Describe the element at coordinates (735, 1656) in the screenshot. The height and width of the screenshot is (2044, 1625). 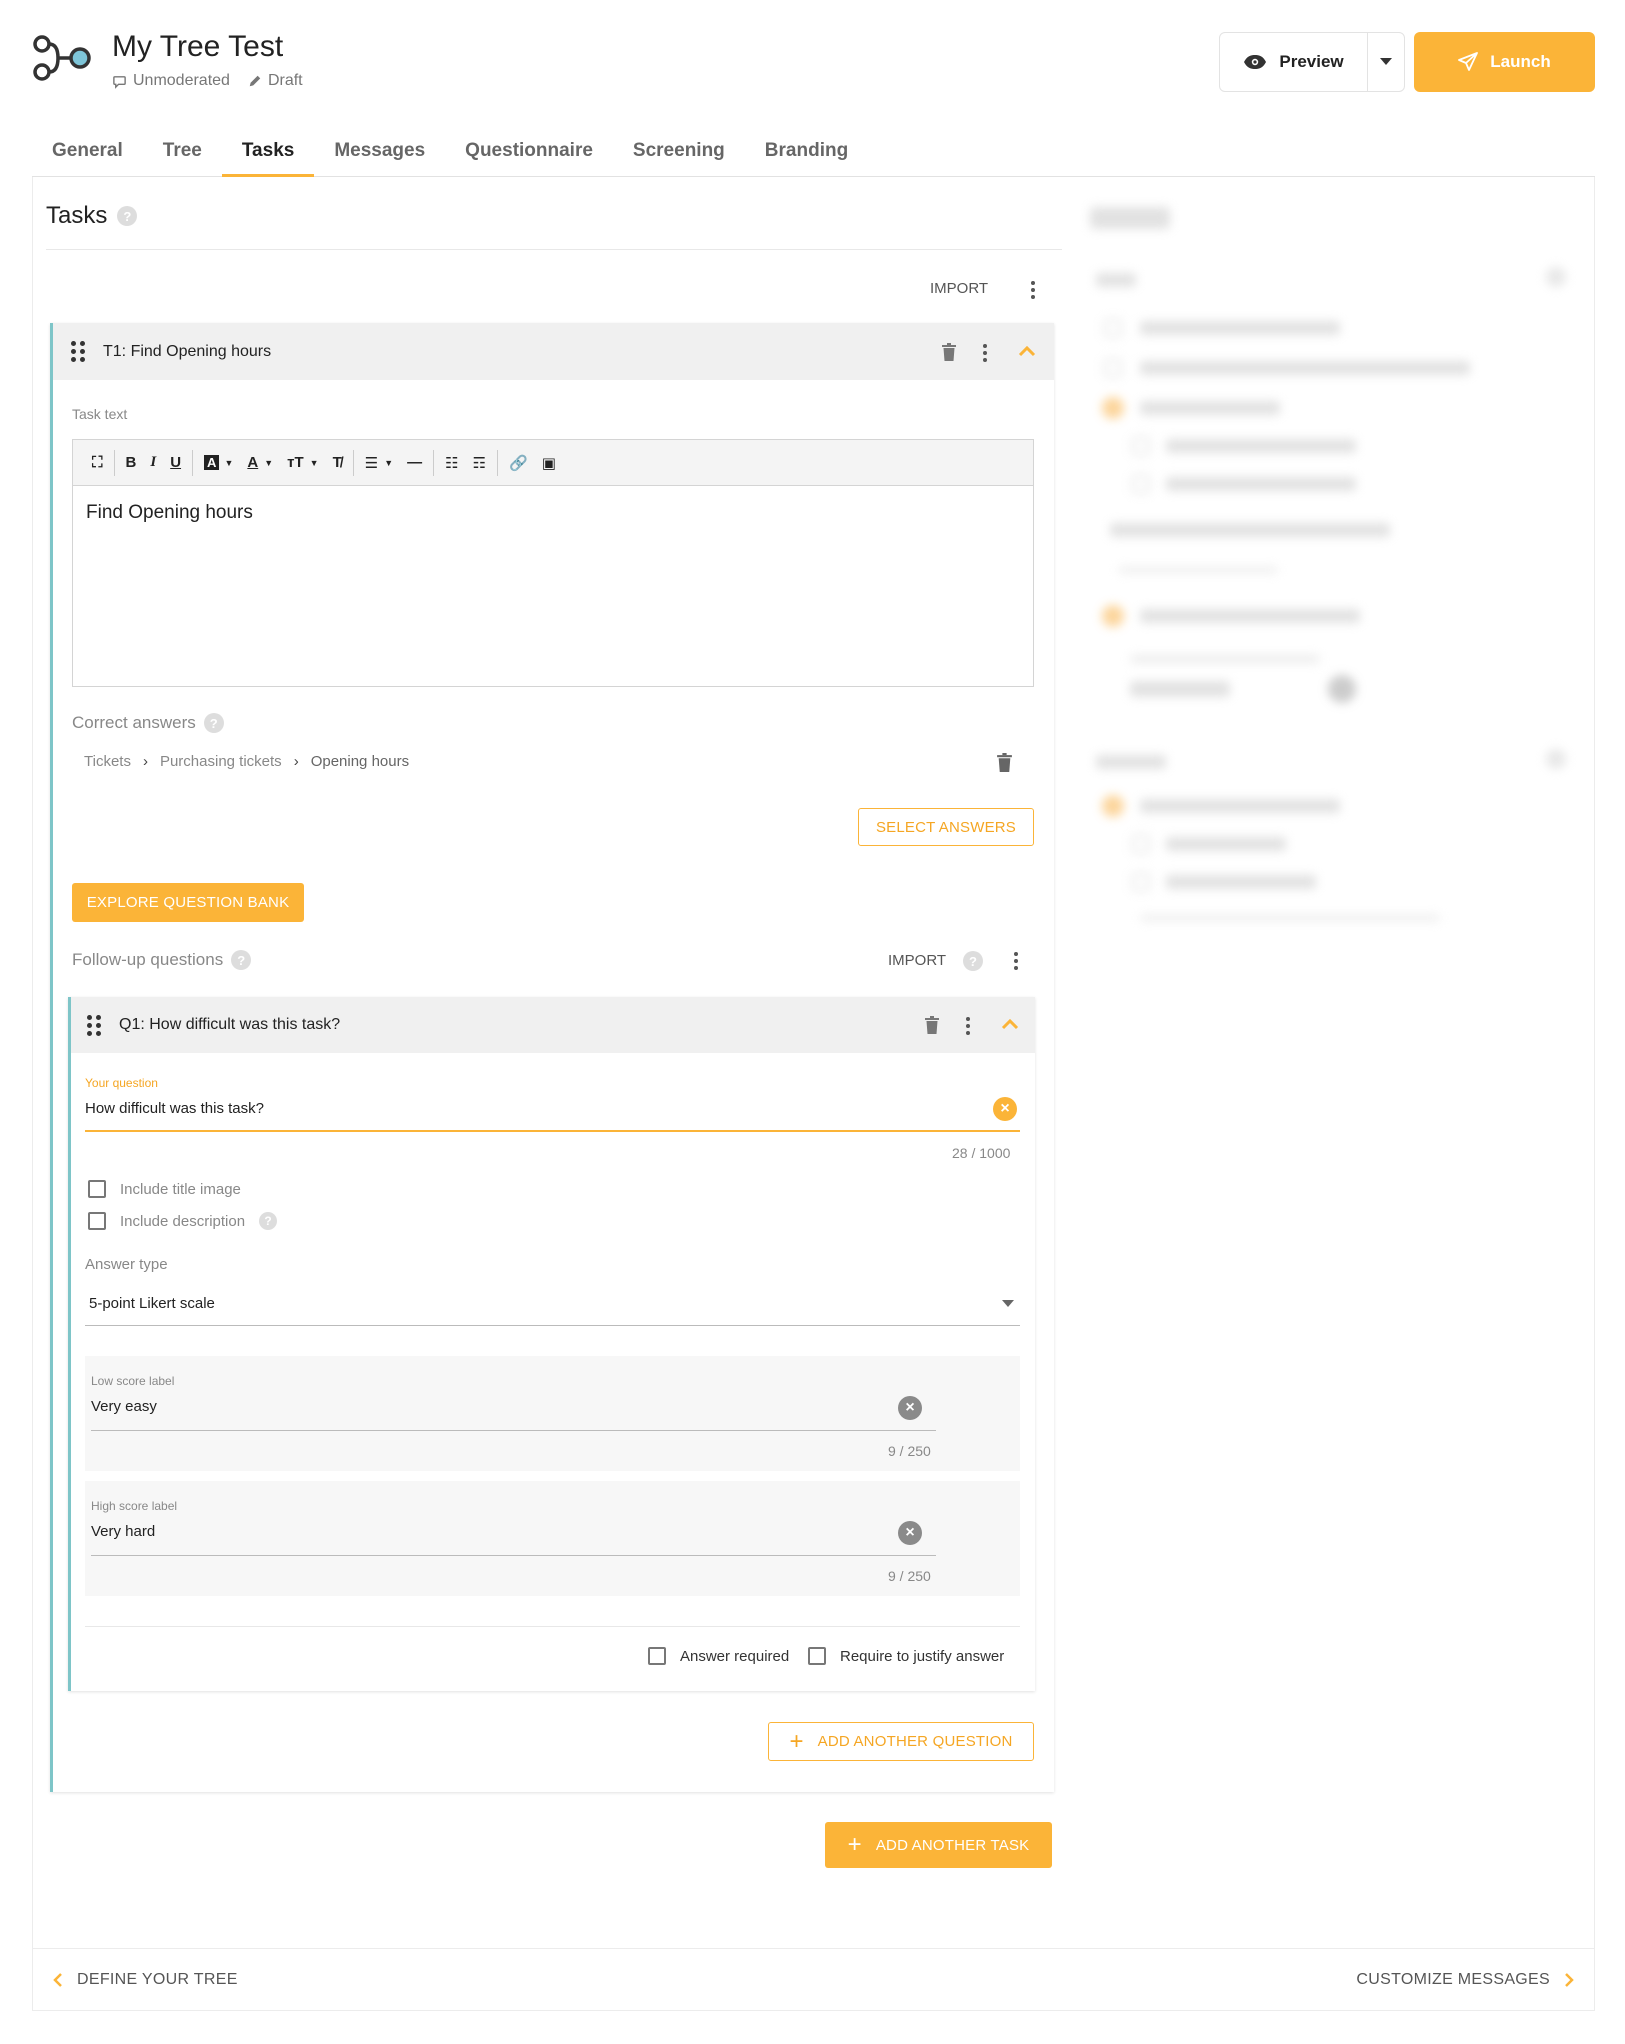
I see `answer-required-label: Answer required` at that location.